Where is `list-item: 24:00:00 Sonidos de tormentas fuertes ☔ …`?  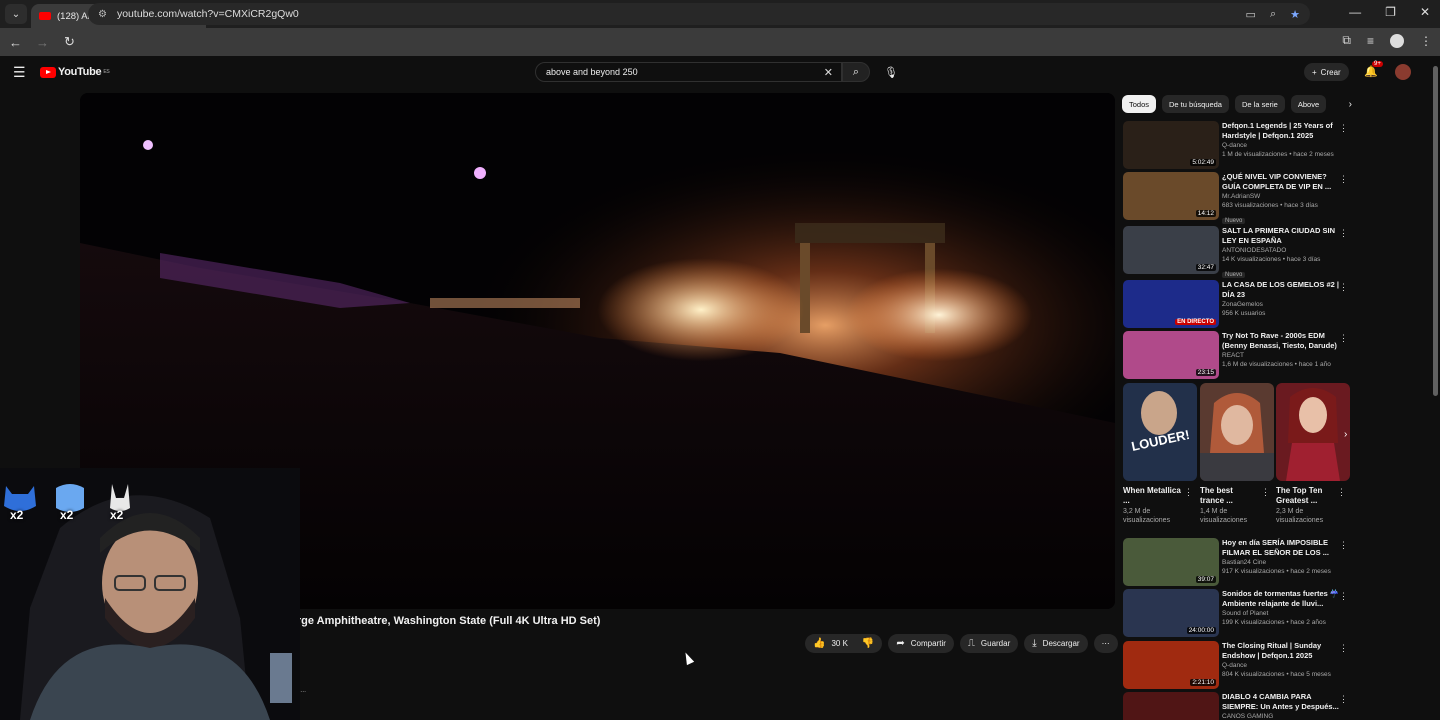
list-item: 24:00:00 Sonidos de tormentas fuertes ☔ … is located at coordinates (1237, 614).